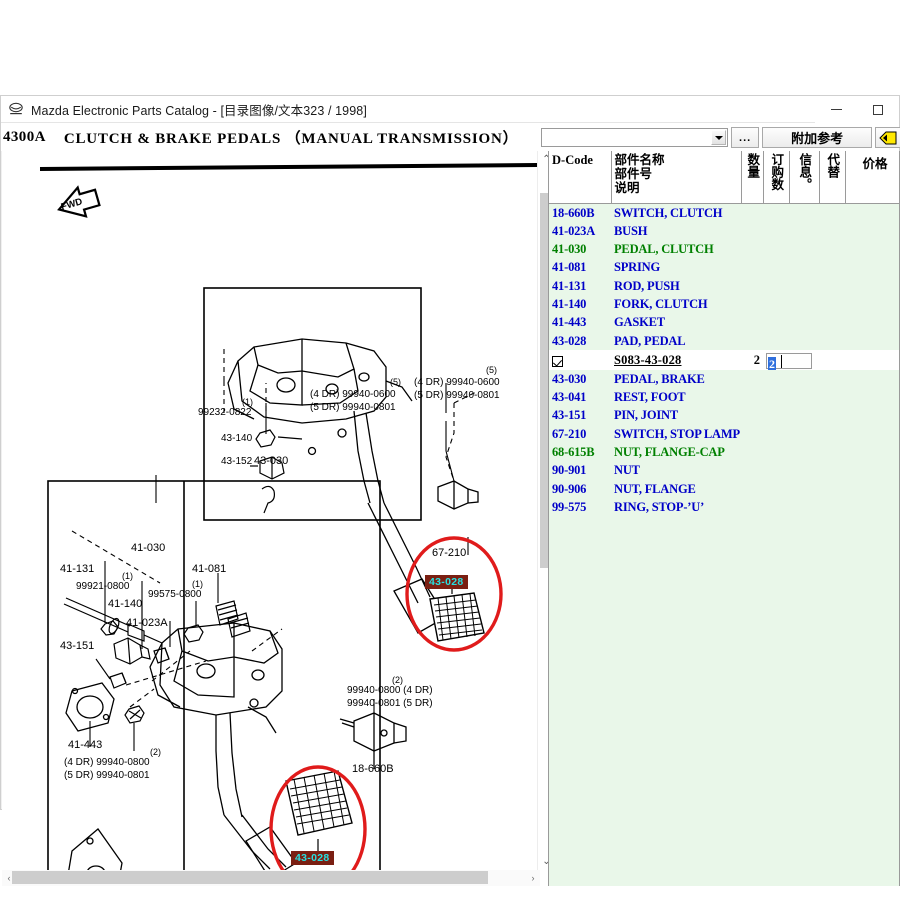 Image resolution: width=900 pixels, height=900 pixels. What do you see at coordinates (580, 507) in the screenshot?
I see `cell-dcode: 99-575` at bounding box center [580, 507].